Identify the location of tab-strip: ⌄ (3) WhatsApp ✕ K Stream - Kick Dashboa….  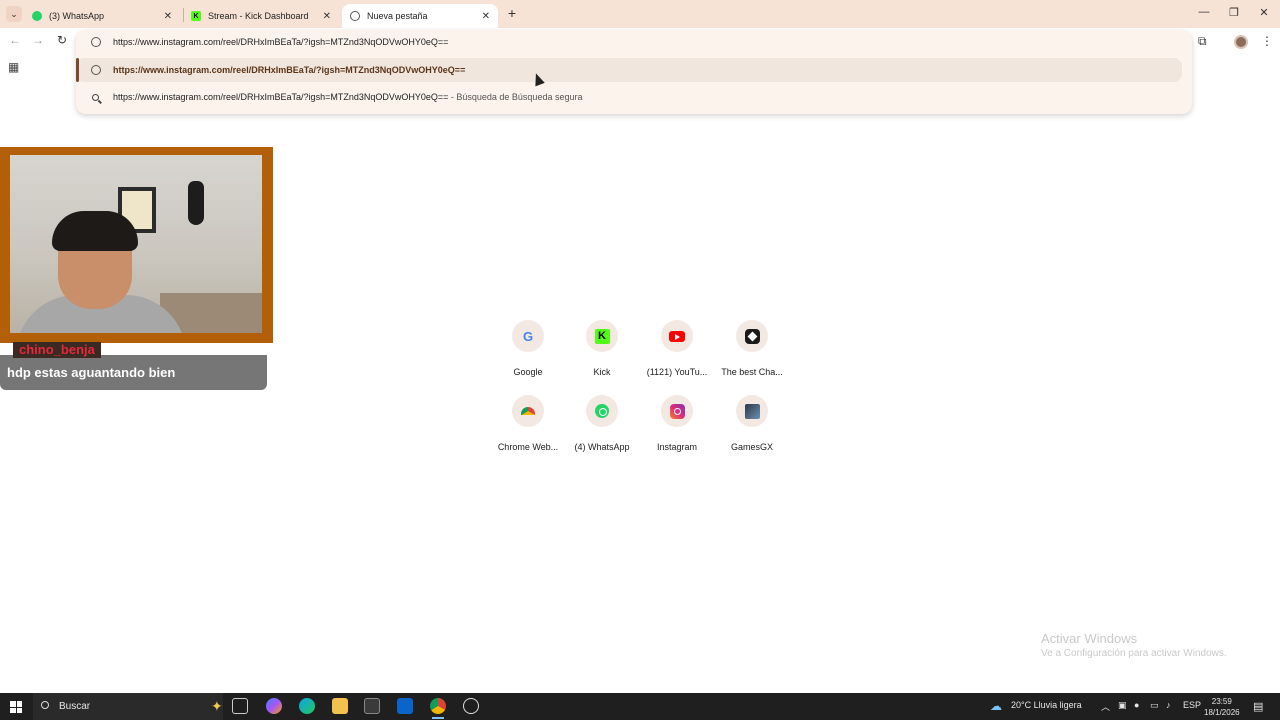
(640, 14).